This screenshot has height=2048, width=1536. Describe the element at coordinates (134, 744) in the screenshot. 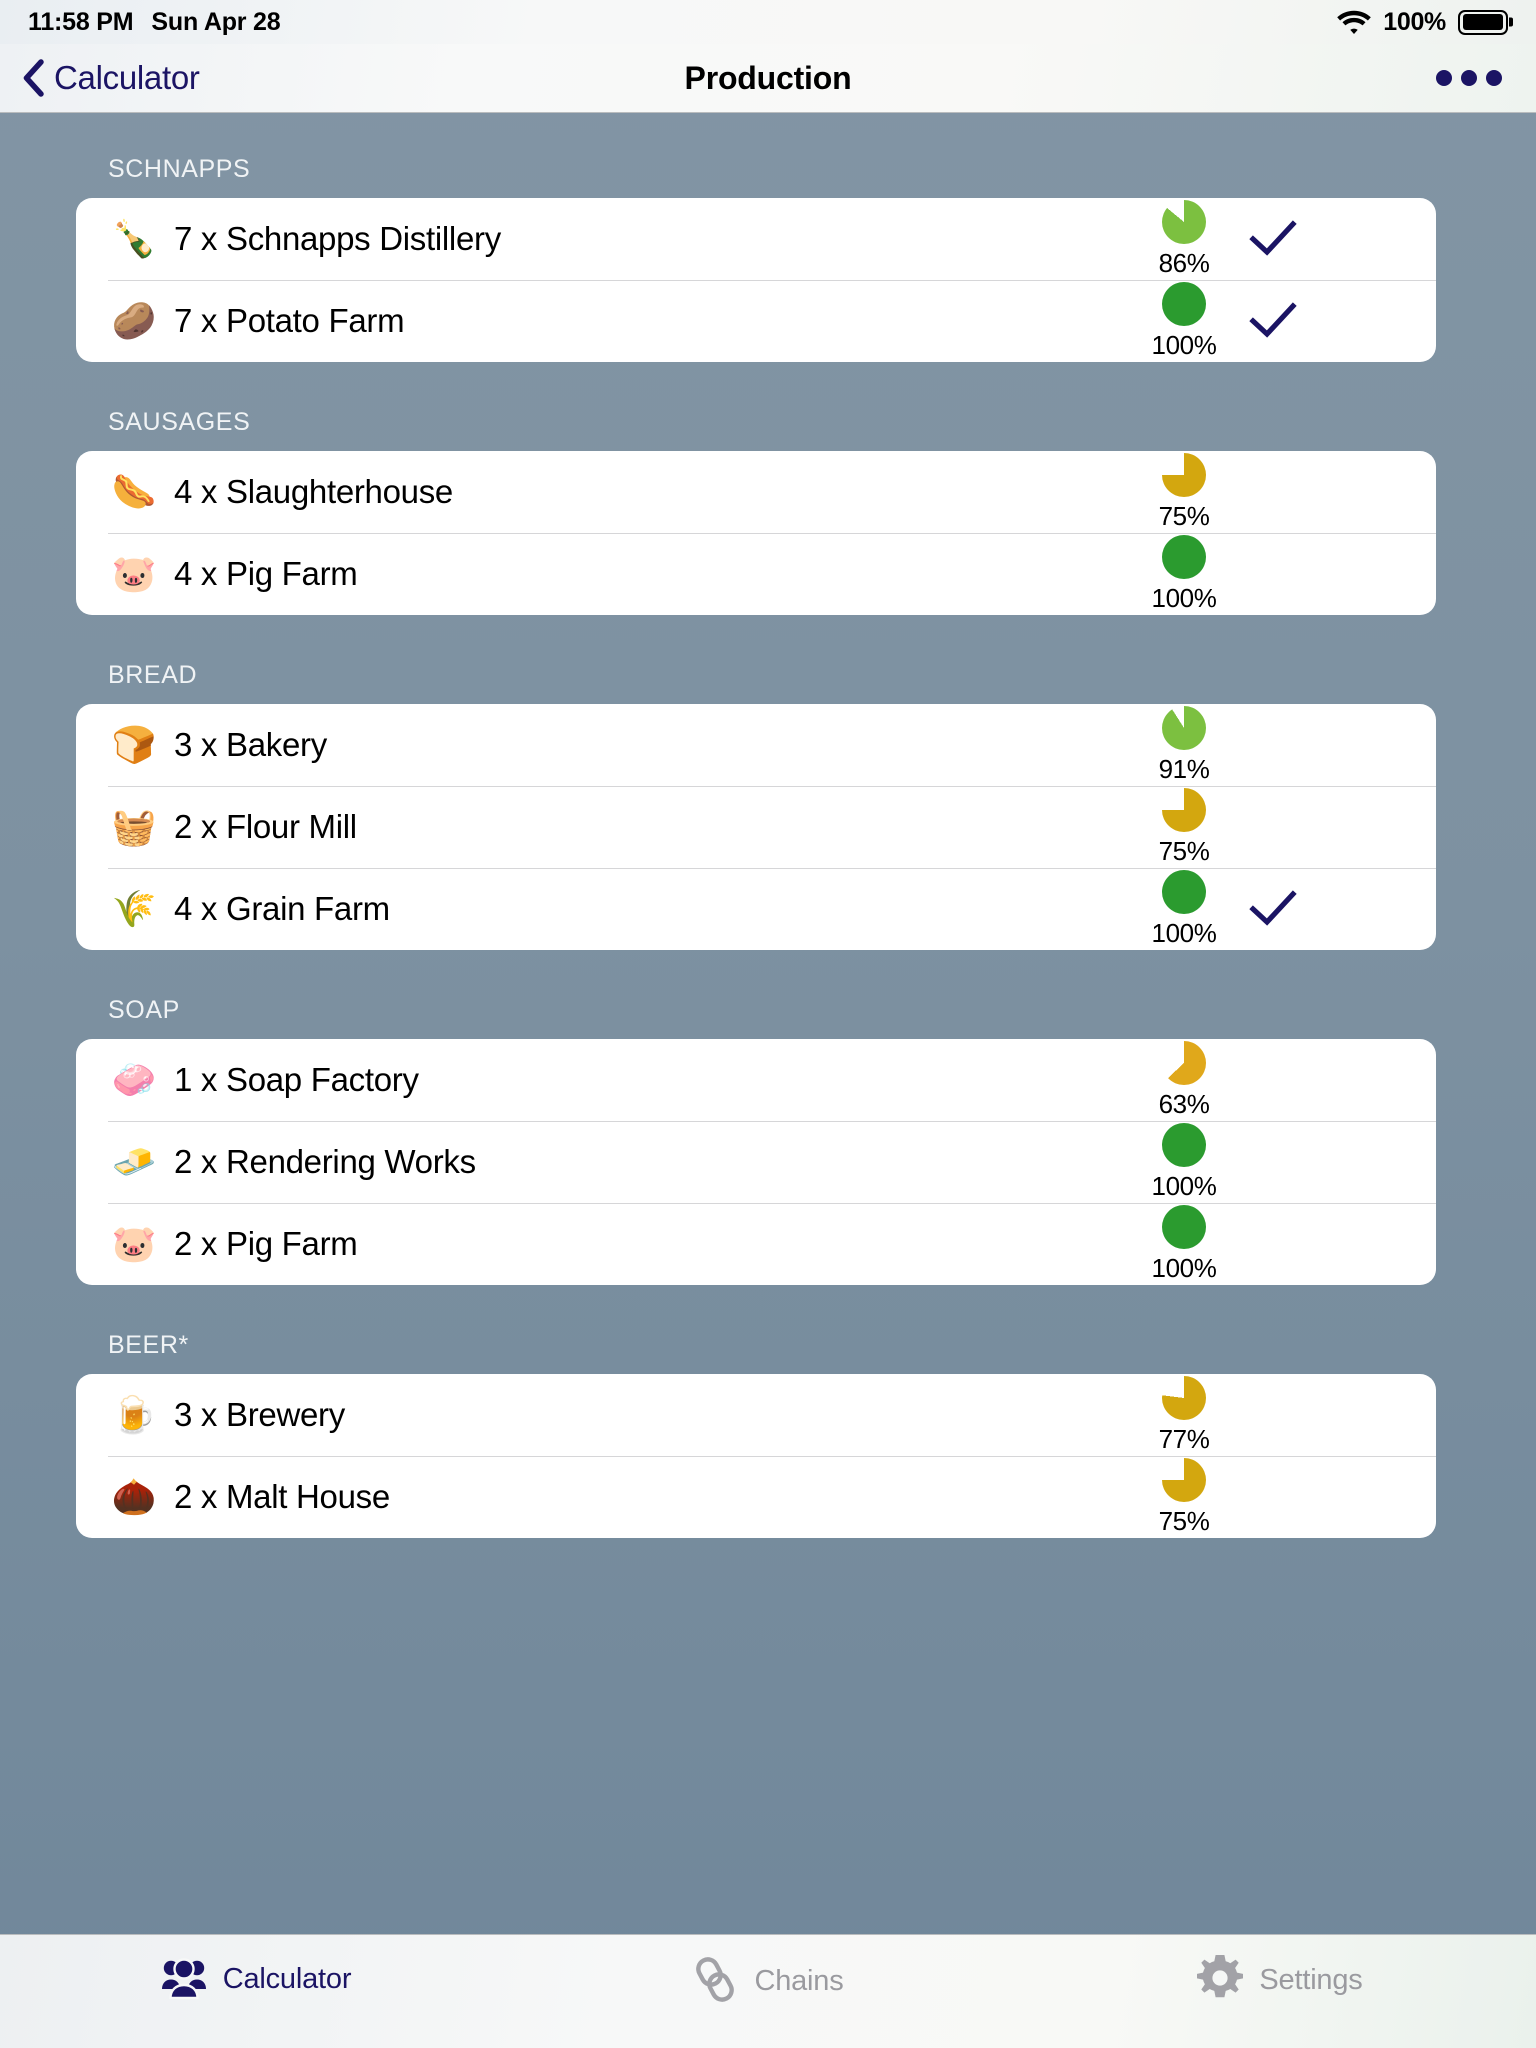

I see `bread-icon: 🍞` at that location.